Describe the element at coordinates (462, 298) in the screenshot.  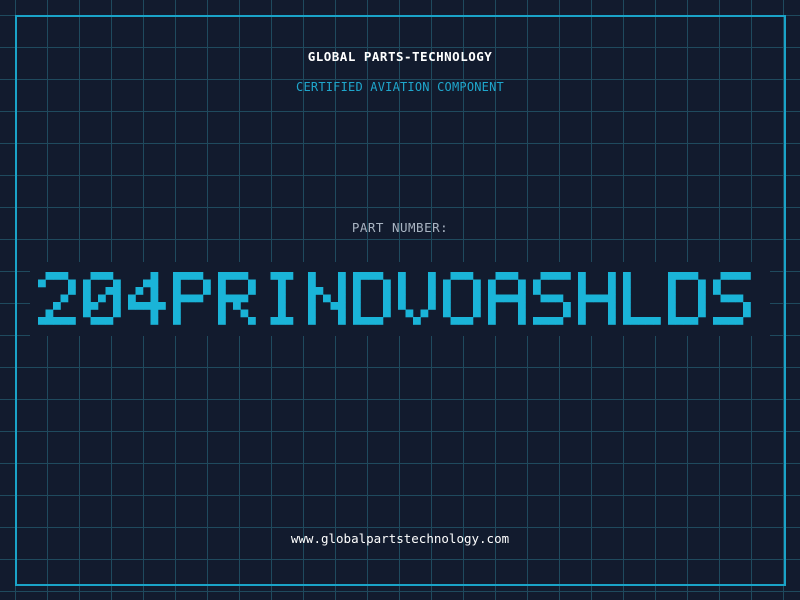
I see `part-number-char-o` at that location.